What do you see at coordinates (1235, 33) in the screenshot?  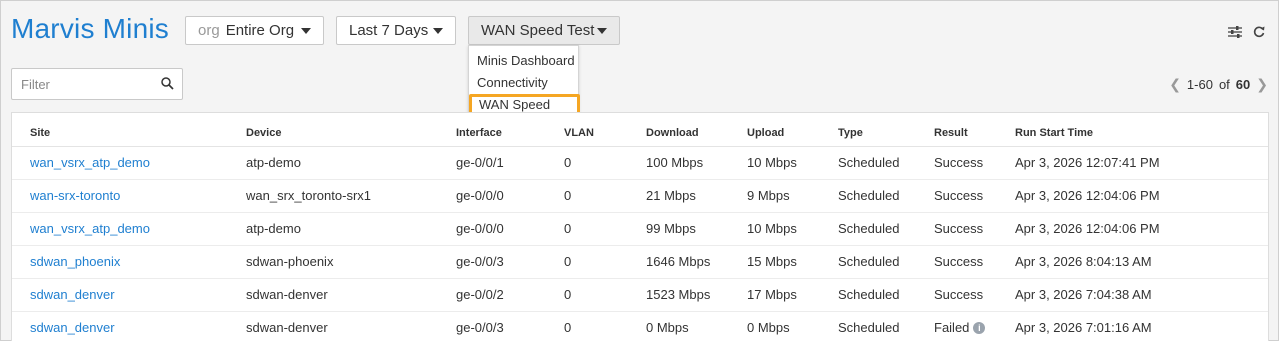 I see `settings-sliders-icon` at bounding box center [1235, 33].